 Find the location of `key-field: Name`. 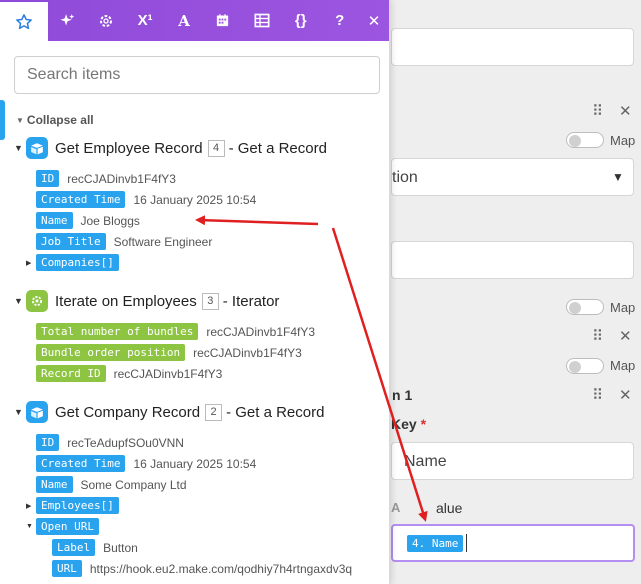

key-field: Name is located at coordinates (512, 461).